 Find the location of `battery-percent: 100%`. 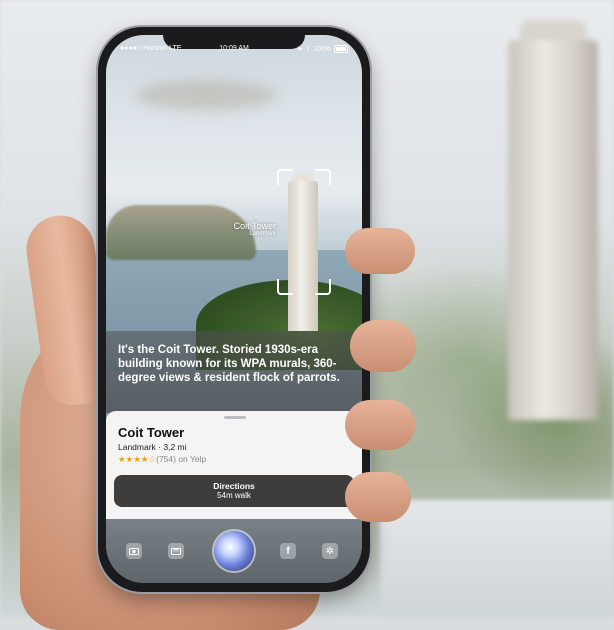

battery-percent: 100% is located at coordinates (322, 49).